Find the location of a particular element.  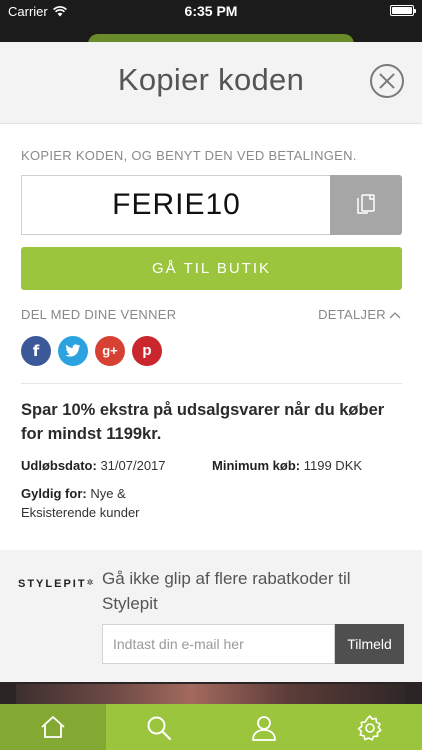

copy-icon is located at coordinates (366, 204).